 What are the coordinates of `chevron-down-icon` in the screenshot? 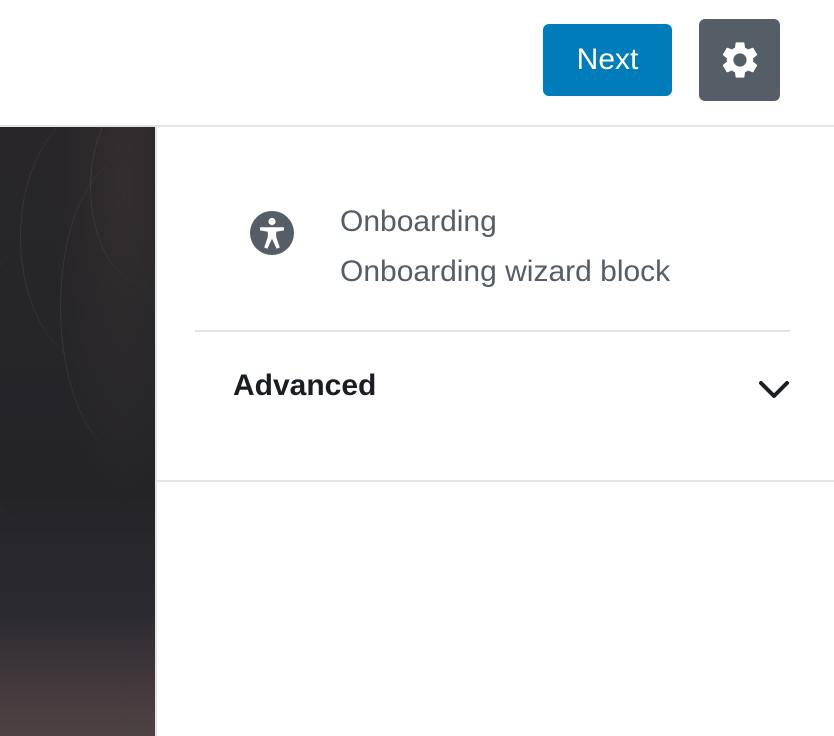 It's located at (774, 389).